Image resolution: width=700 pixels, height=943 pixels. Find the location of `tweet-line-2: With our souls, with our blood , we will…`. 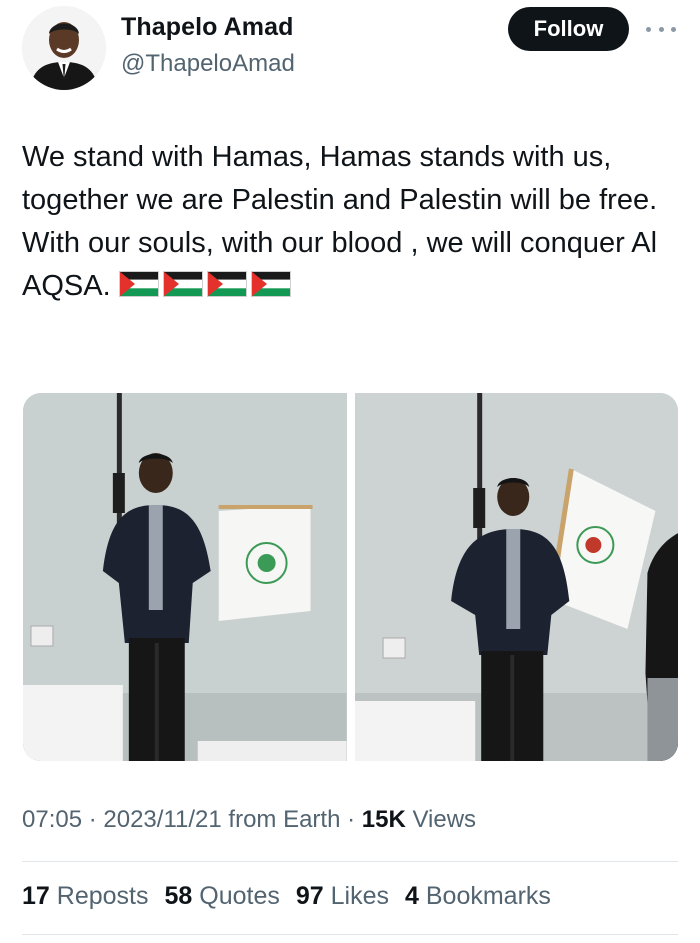

tweet-line-2: With our souls, with our blood , we will… is located at coordinates (352, 265).